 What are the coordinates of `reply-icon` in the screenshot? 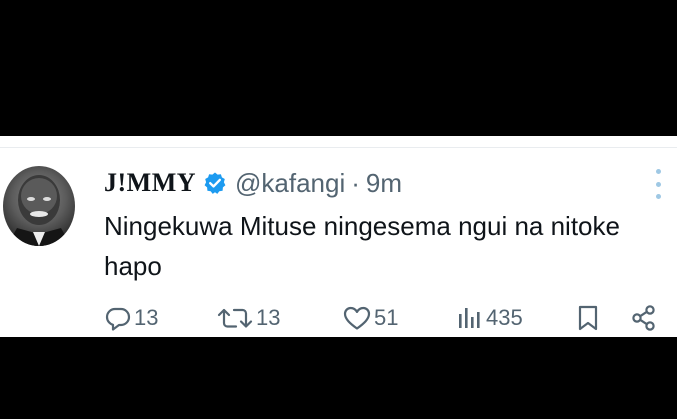 It's located at (118, 319).